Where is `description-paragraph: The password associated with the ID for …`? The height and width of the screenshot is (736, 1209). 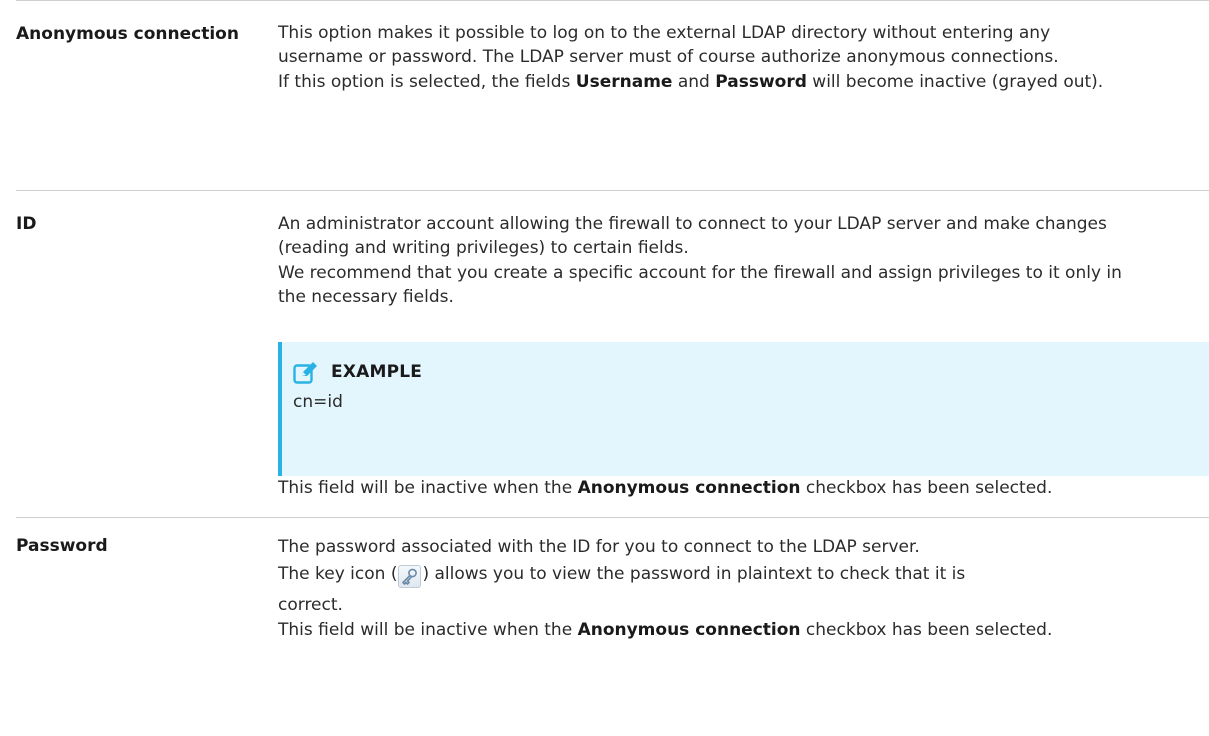
description-paragraph: The password associated with the ID for … is located at coordinates (599, 547).